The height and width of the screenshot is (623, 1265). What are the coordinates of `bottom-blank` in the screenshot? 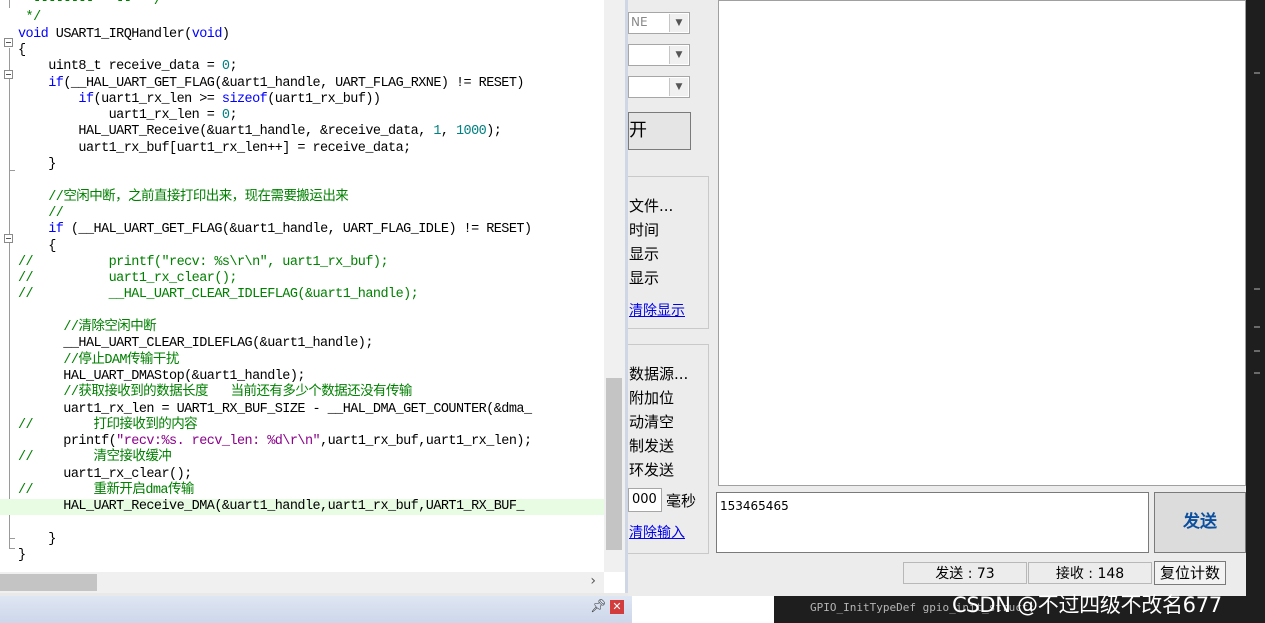 It's located at (703, 609).